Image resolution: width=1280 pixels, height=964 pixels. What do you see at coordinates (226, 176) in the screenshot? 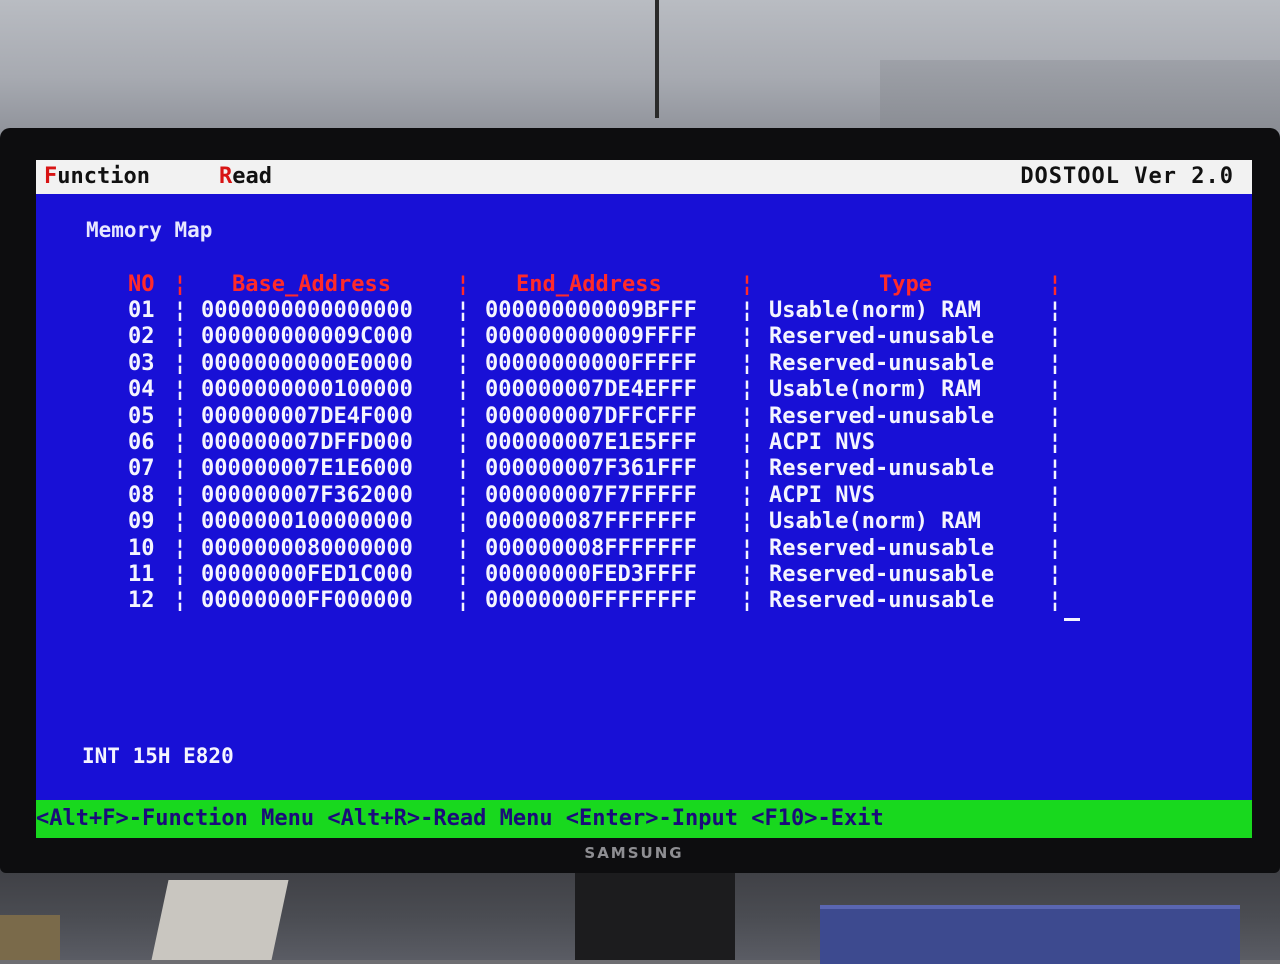
I see `menu-read-hotkey: R` at bounding box center [226, 176].